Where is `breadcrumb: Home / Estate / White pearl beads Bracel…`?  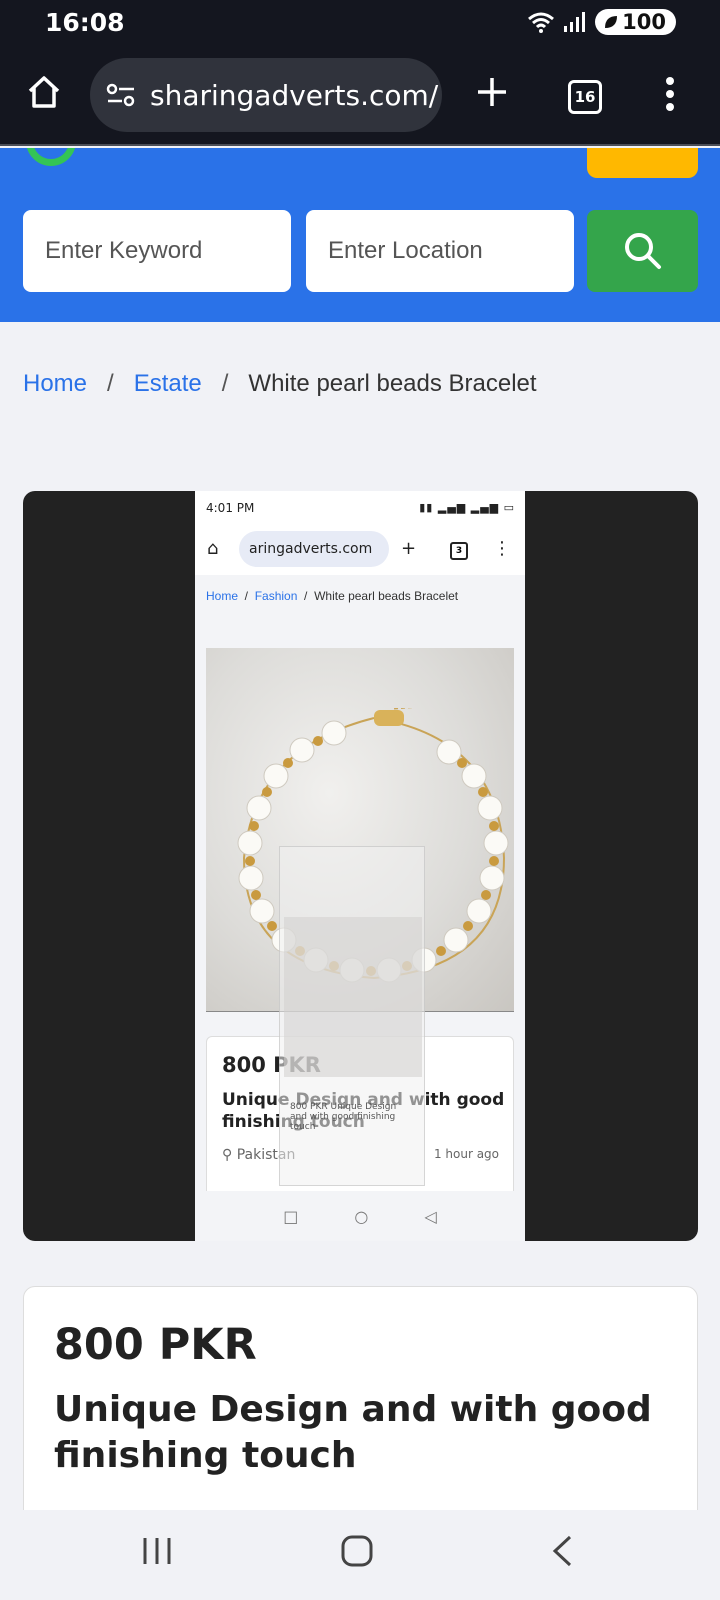
breadcrumb: Home / Estate / White pearl beads Bracel… is located at coordinates (280, 384).